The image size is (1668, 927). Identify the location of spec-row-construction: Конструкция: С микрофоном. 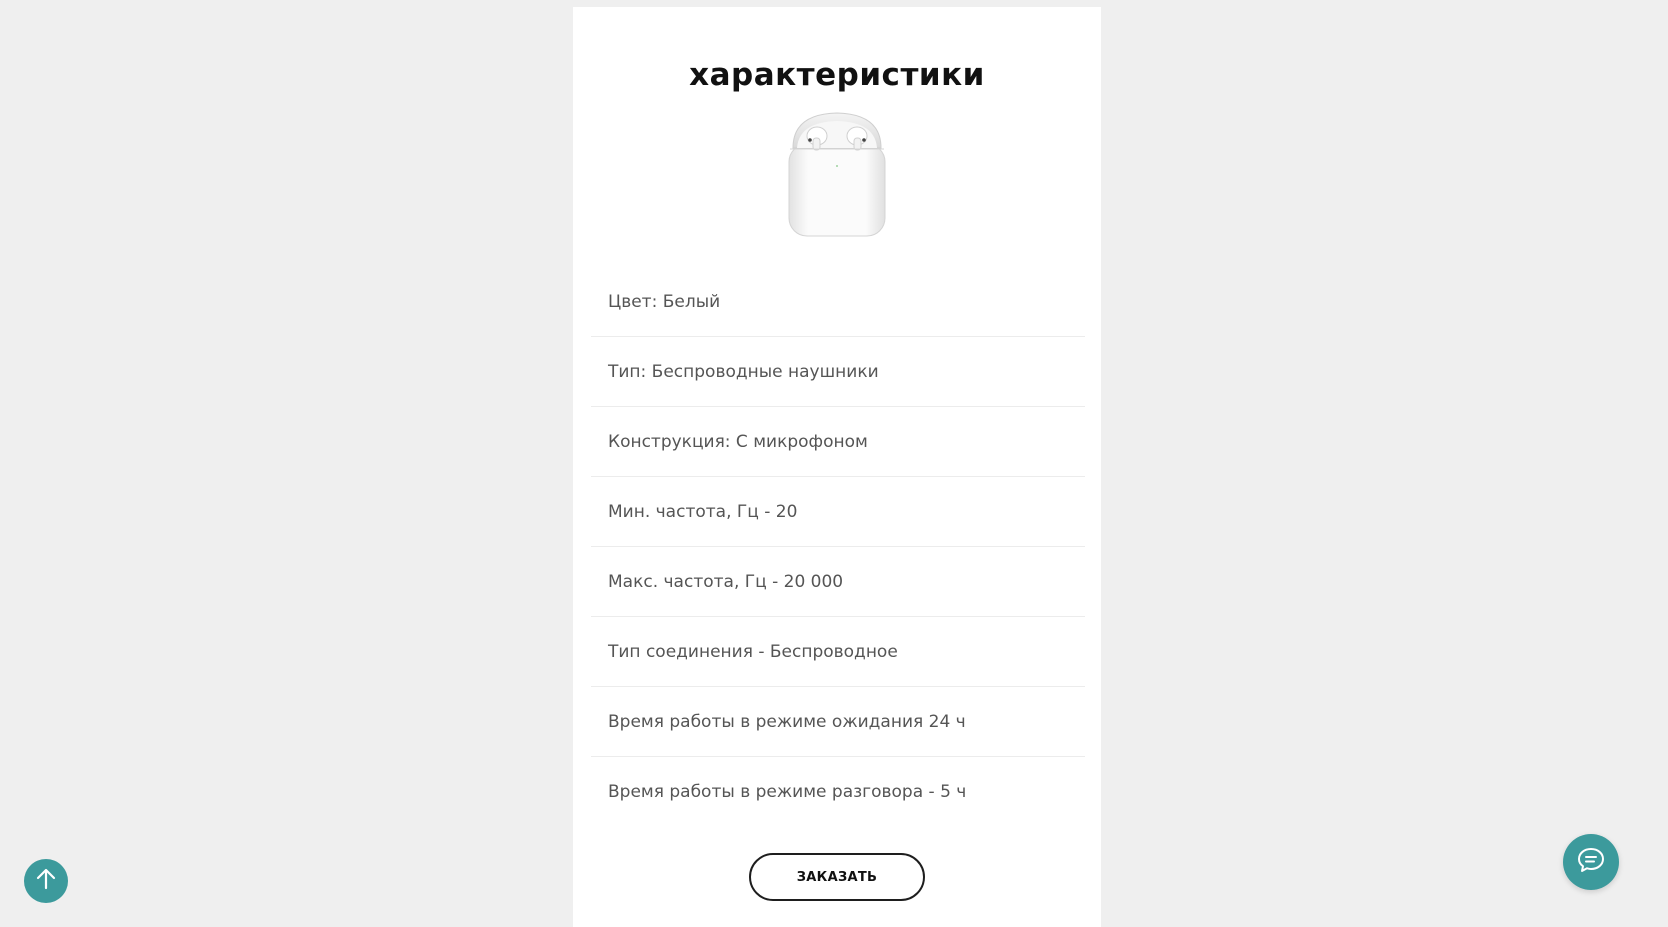
(838, 442).